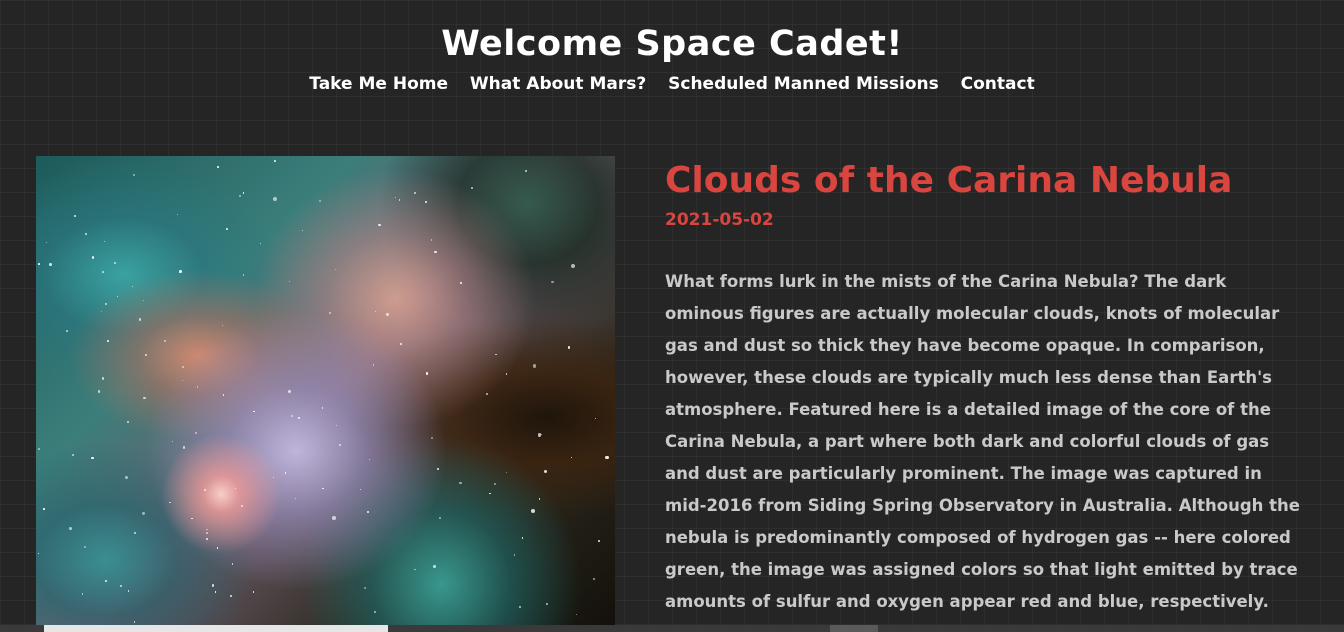 This screenshot has height=632, width=1344. What do you see at coordinates (719, 220) in the screenshot?
I see `article-date: 2021-05-02` at bounding box center [719, 220].